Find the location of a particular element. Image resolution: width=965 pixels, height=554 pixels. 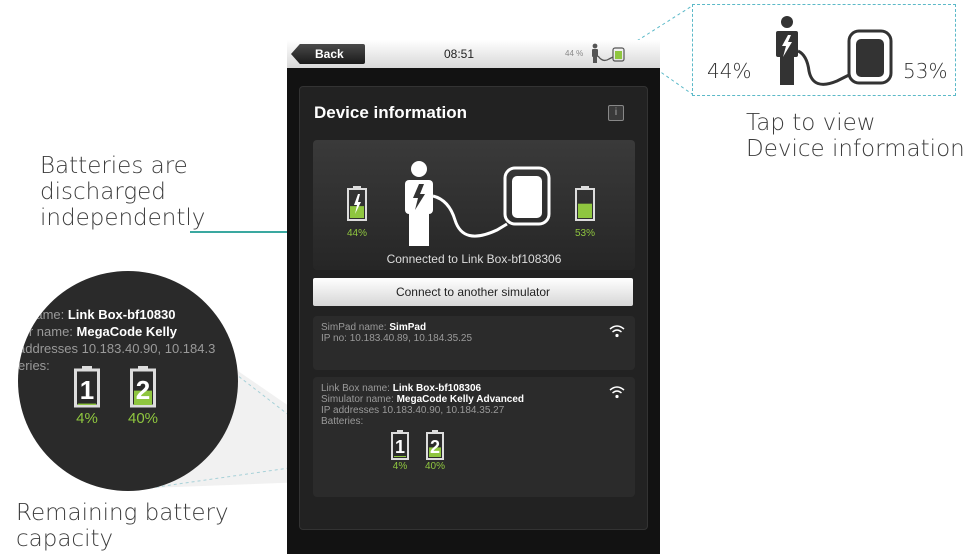

battery-1-icon: 1 is located at coordinates (400, 445).